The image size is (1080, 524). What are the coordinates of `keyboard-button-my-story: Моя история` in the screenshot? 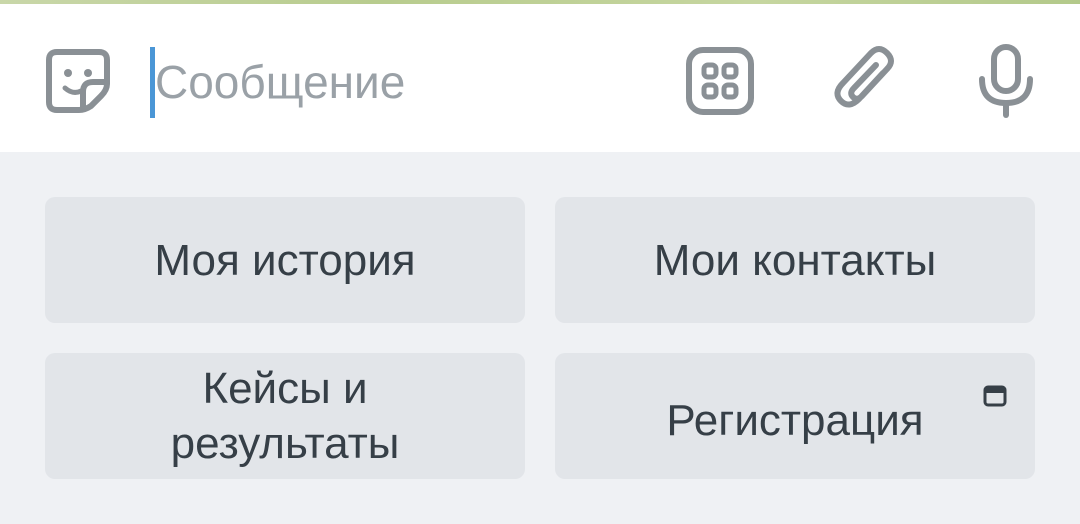 It's located at (285, 260).